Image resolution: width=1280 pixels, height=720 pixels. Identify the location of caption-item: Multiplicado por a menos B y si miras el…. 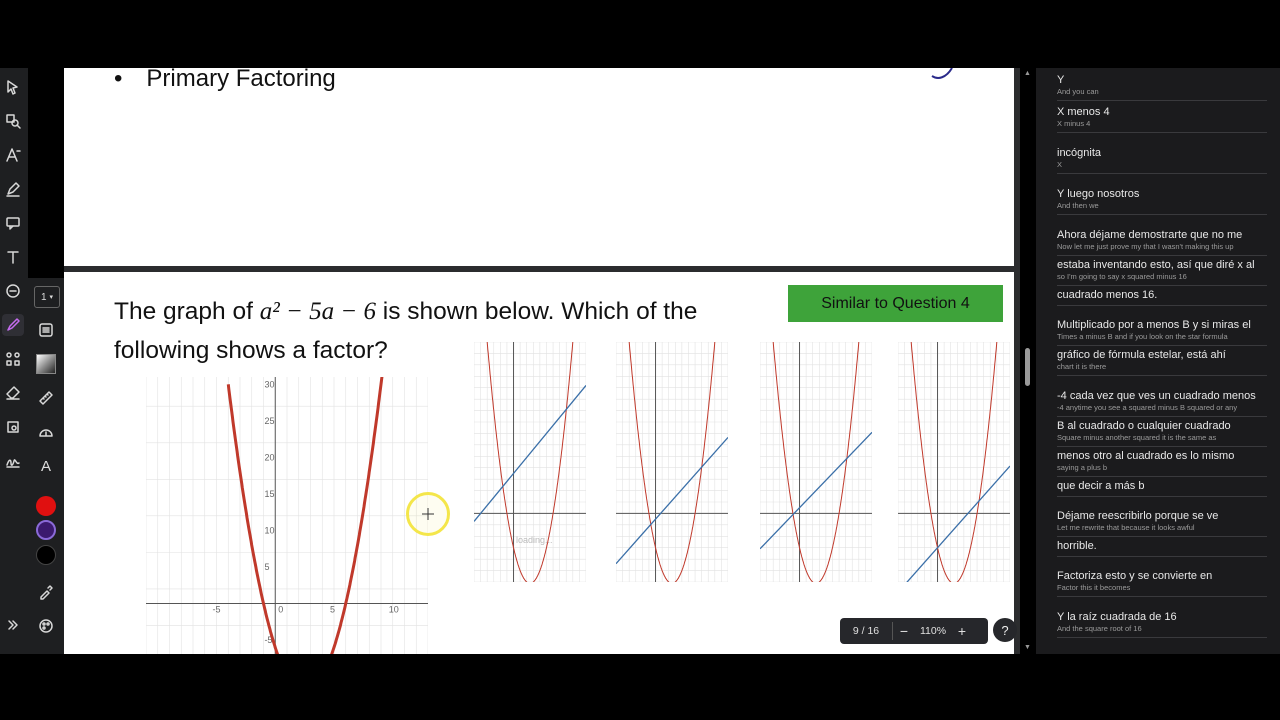
(1162, 332).